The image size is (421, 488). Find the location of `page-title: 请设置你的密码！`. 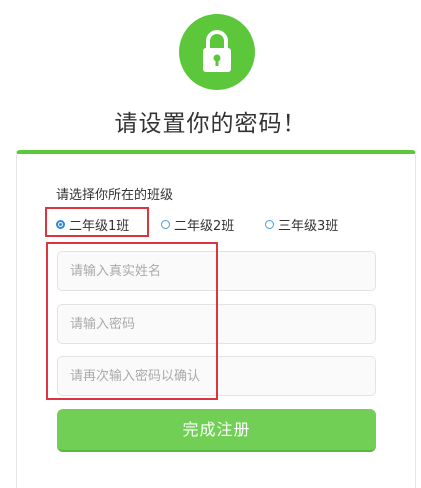

page-title: 请设置你的密码！ is located at coordinates (210, 124).